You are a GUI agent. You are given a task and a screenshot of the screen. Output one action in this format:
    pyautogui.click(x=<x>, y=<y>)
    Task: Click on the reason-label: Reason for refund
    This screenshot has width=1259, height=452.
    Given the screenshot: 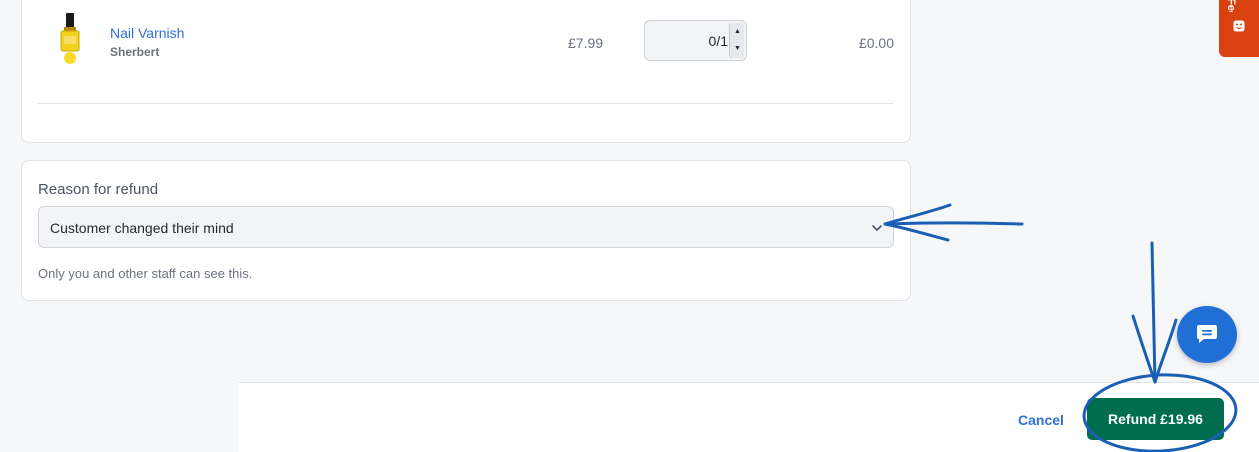 What is the action you would take?
    pyautogui.click(x=98, y=189)
    